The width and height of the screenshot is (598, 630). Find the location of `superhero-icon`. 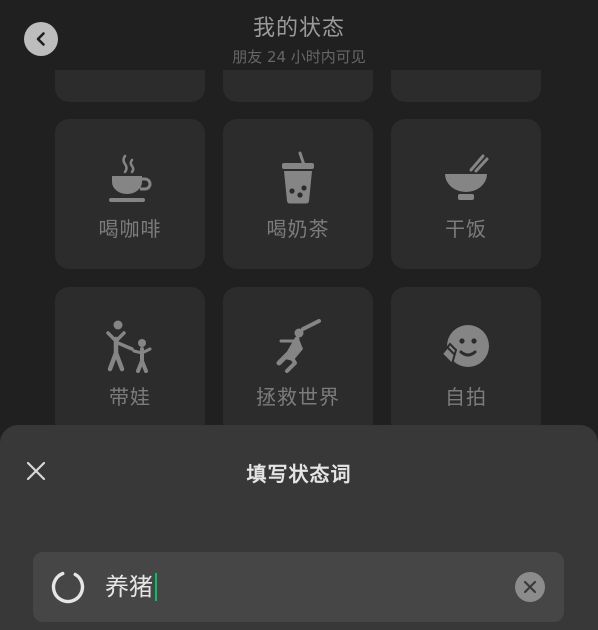

superhero-icon is located at coordinates (298, 346).